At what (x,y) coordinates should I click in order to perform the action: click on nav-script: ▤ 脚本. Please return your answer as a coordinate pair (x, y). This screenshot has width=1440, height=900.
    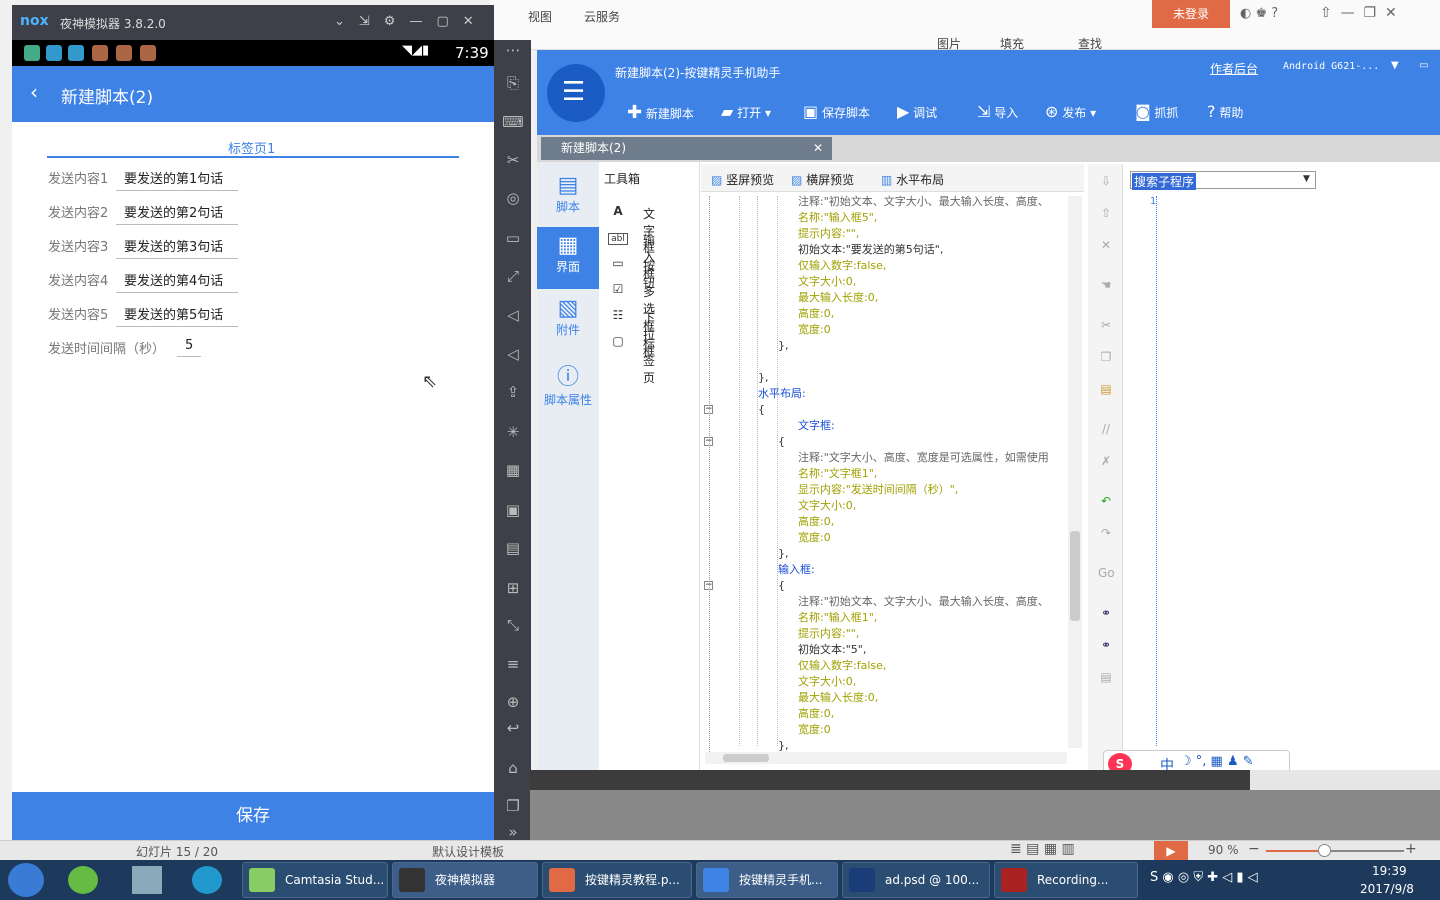
    Looking at the image, I should click on (568, 198).